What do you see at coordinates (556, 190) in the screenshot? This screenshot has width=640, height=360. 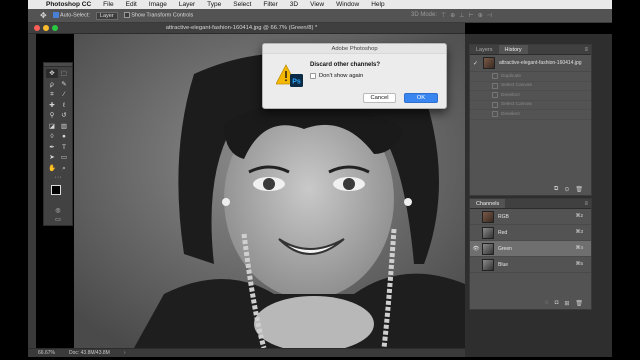 I see `new-document-from-state-icon: ⧉` at bounding box center [556, 190].